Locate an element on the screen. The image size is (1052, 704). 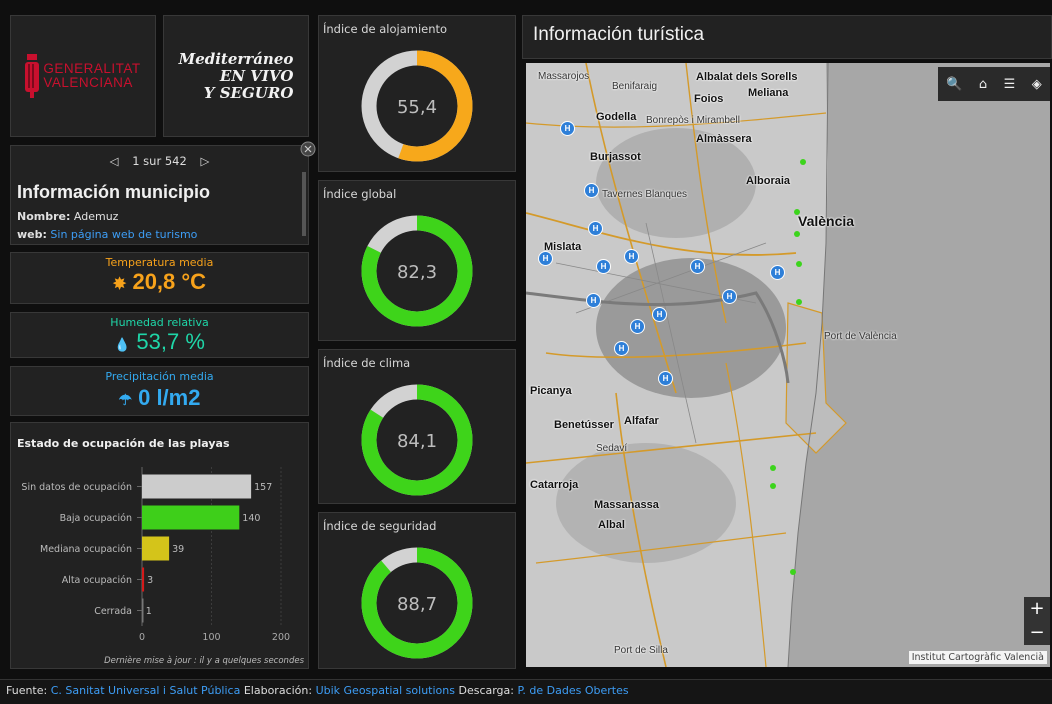
zoom-in-button: + is located at coordinates (1037, 609).